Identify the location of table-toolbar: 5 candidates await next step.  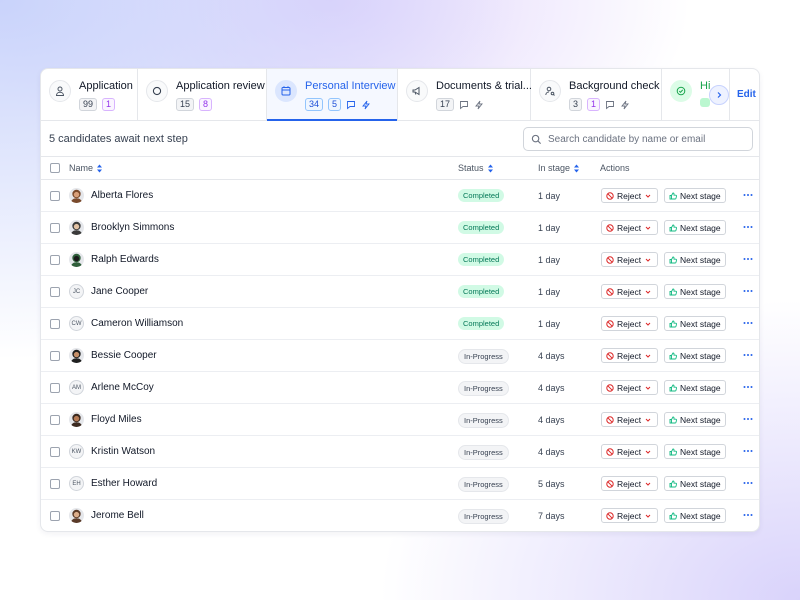
(400, 139).